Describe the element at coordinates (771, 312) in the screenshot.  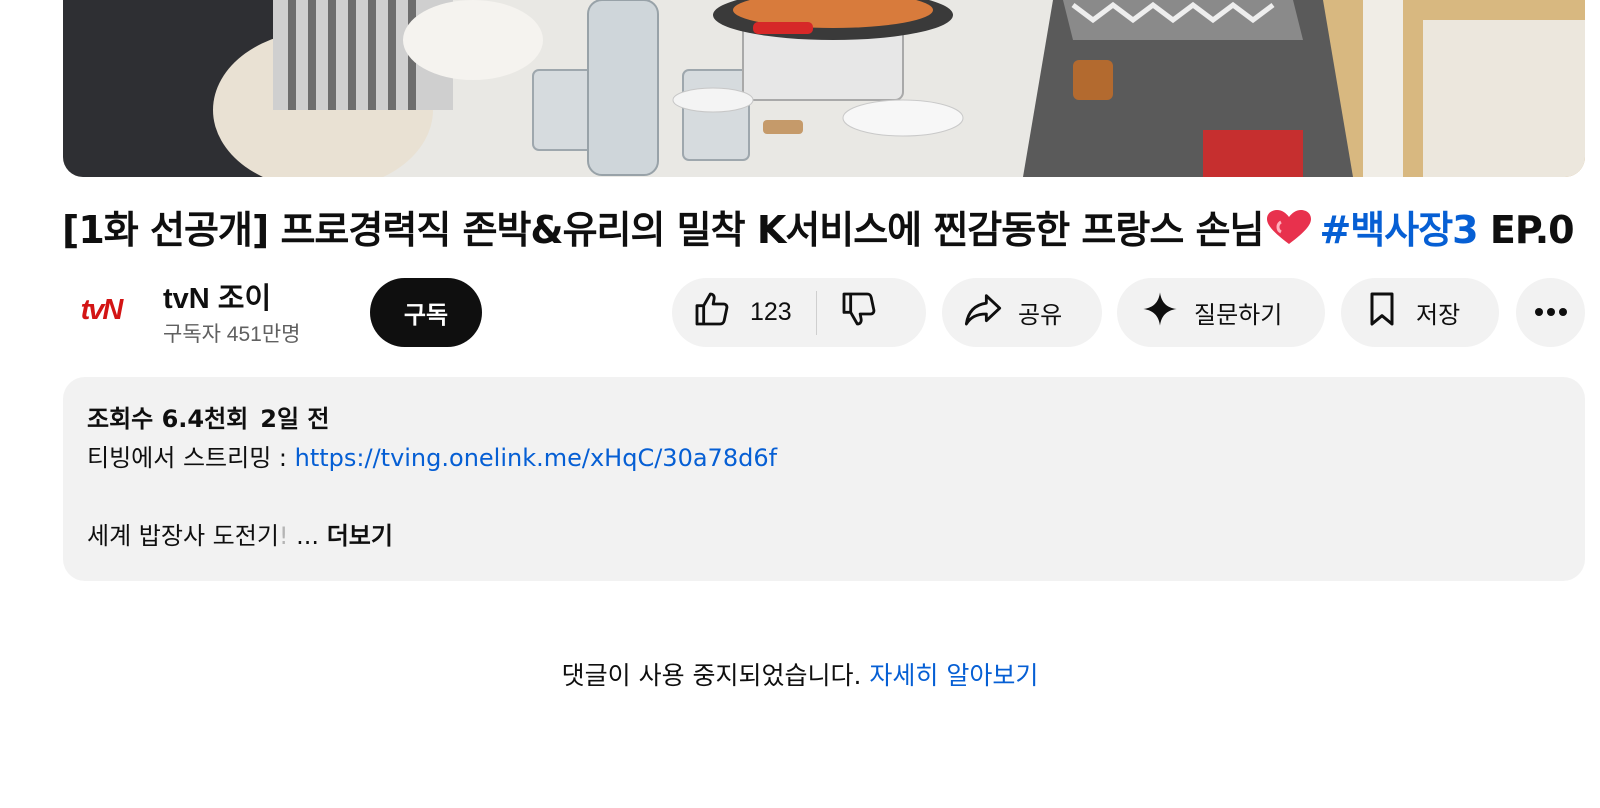
I see `like-count: 123` at that location.